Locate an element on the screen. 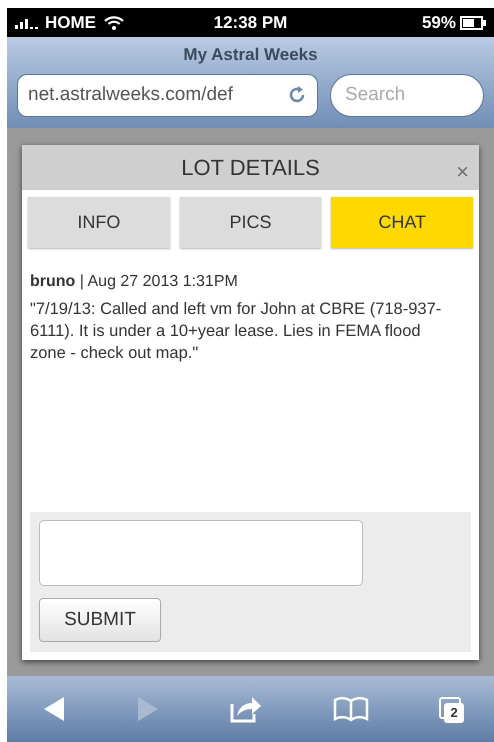 Image resolution: width=494 pixels, height=742 pixels. battery-percent: 59% is located at coordinates (439, 23).